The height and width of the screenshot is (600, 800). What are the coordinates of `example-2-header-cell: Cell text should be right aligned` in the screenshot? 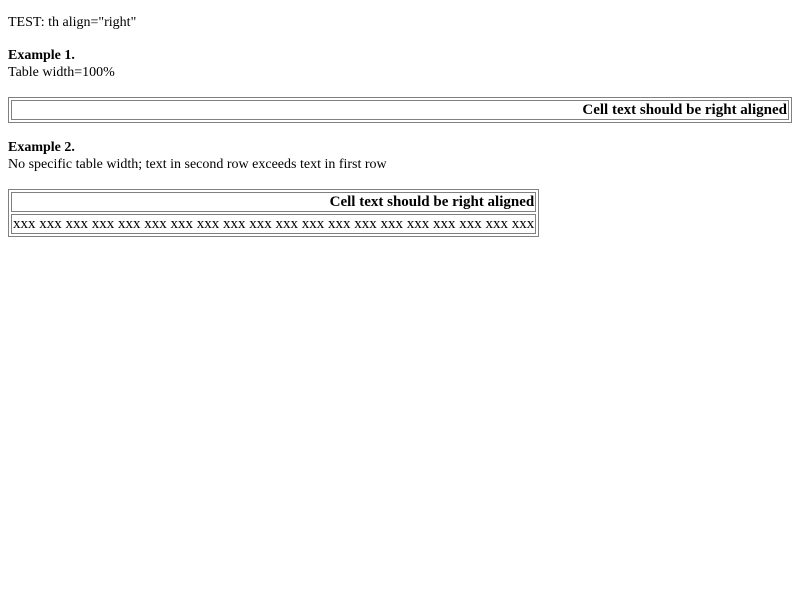 It's located at (274, 202).